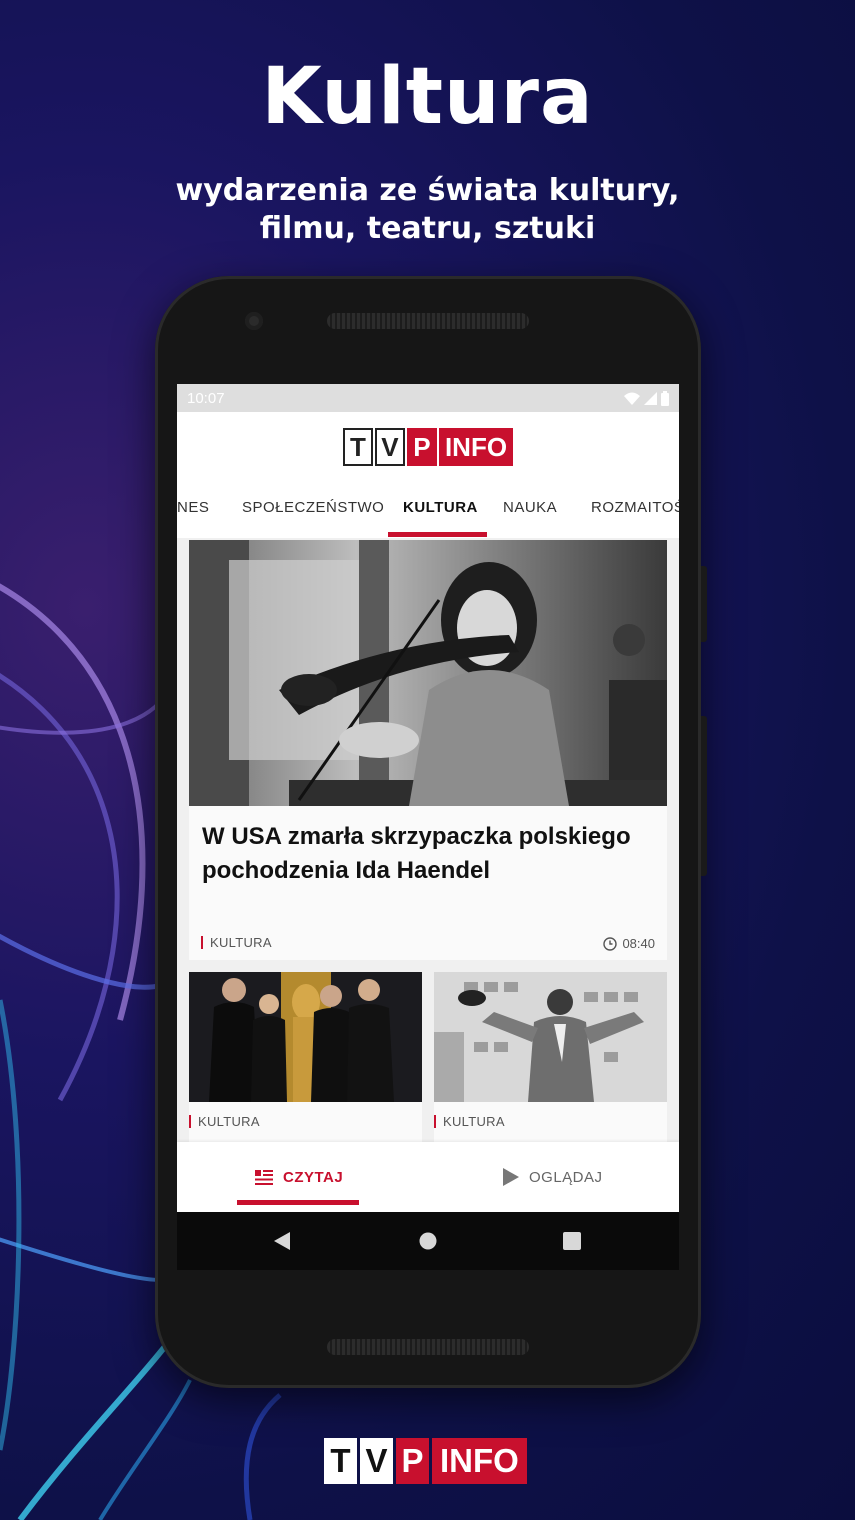  Describe the element at coordinates (340, 1461) in the screenshot. I see `footer-logo-letter: T` at that location.